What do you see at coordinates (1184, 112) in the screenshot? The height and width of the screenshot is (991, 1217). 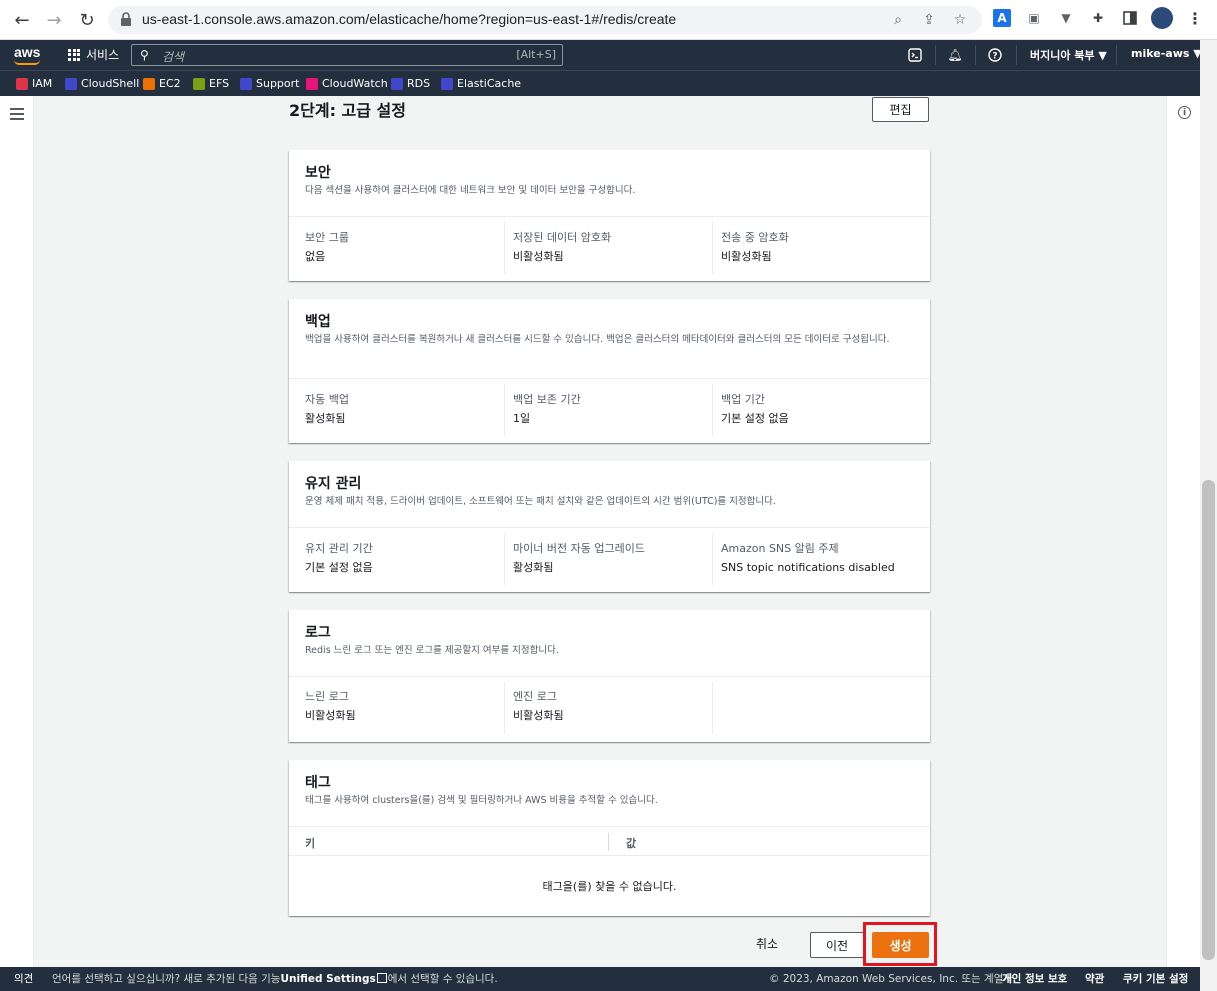 I see `info-icon: i` at bounding box center [1184, 112].